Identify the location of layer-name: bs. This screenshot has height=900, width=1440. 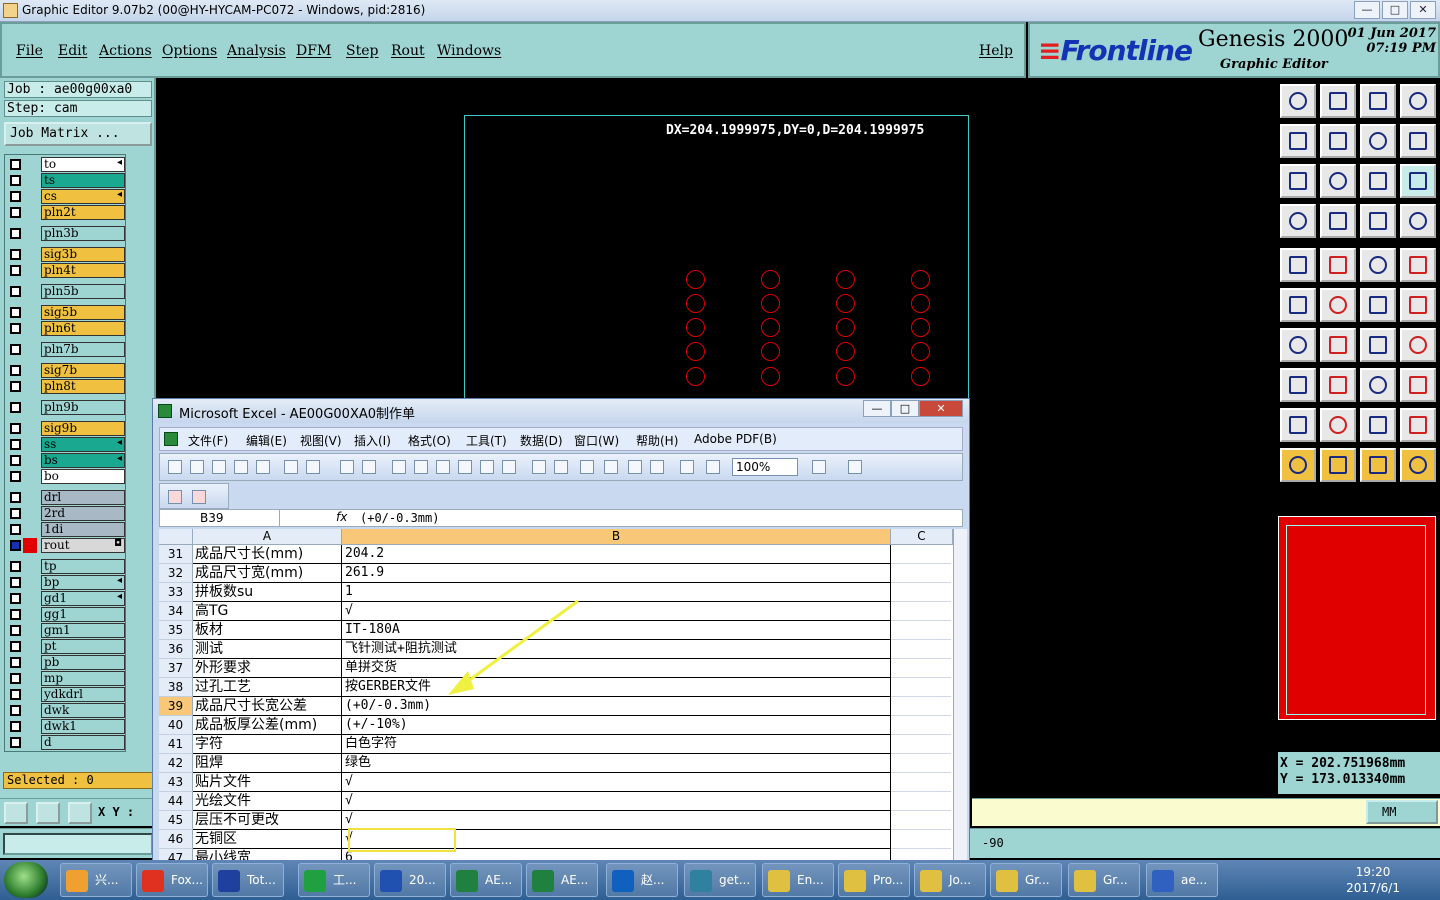
(83, 460).